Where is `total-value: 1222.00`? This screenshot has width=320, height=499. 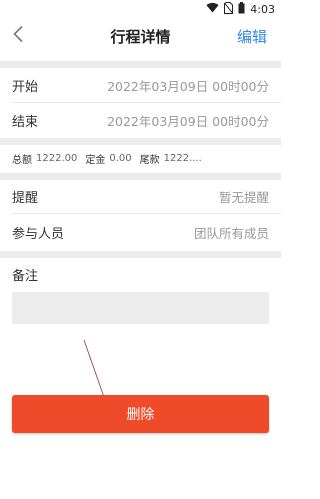 total-value: 1222.00 is located at coordinates (57, 158).